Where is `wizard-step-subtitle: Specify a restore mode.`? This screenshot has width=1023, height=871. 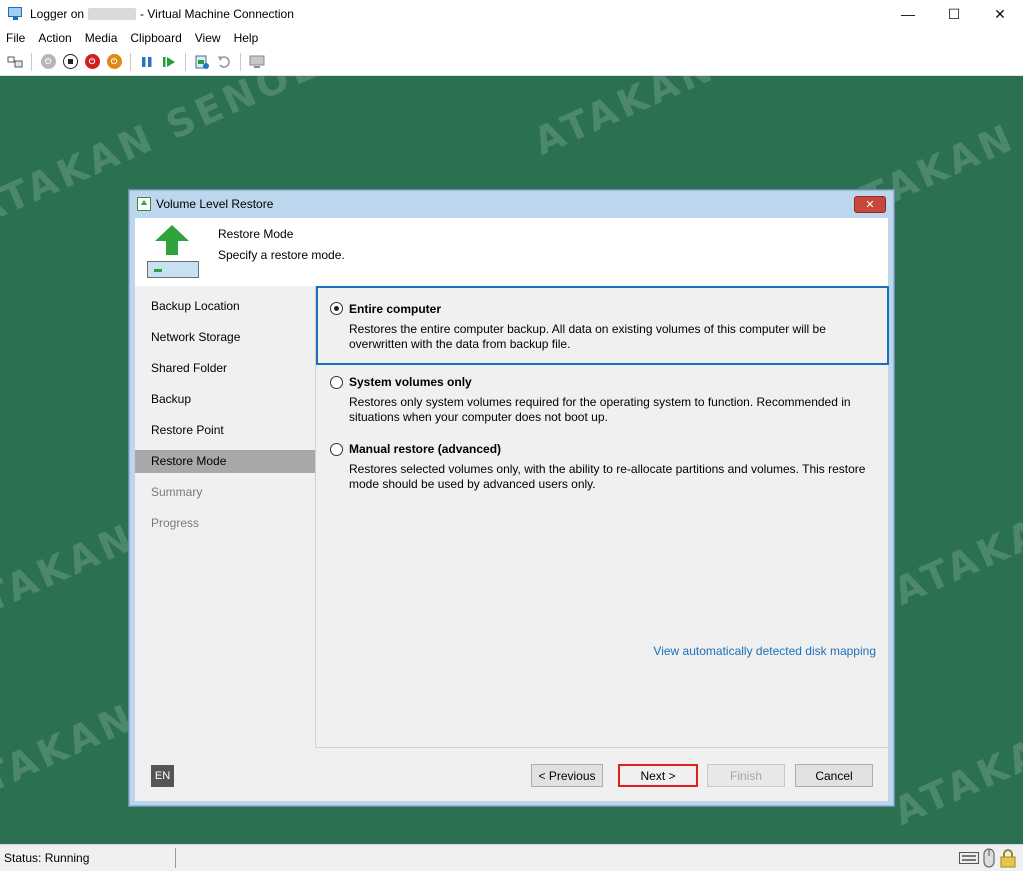 wizard-step-subtitle: Specify a restore mode. is located at coordinates (281, 255).